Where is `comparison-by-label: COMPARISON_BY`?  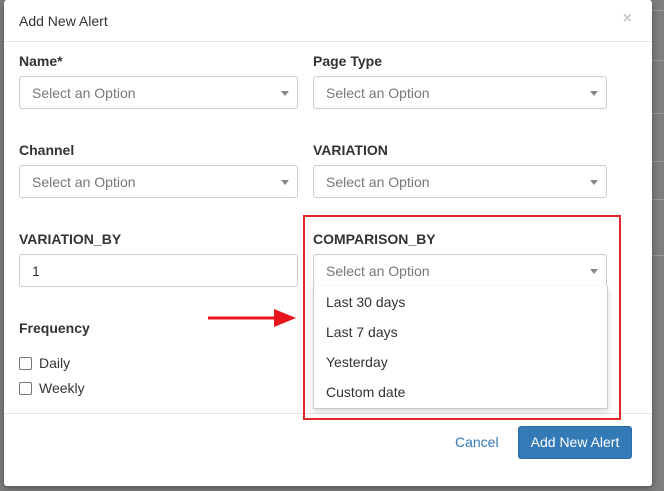
comparison-by-label: COMPARISON_BY is located at coordinates (374, 239).